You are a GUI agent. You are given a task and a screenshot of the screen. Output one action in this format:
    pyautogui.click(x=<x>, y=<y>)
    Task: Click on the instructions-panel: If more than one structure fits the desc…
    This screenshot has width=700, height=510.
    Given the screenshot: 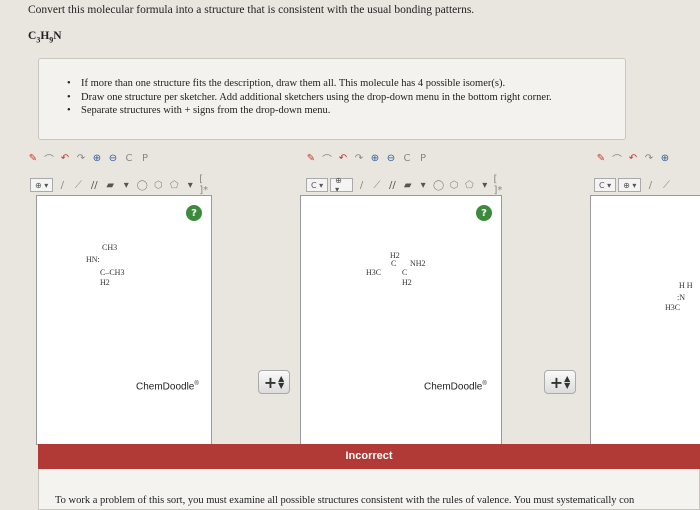 What is the action you would take?
    pyautogui.click(x=332, y=99)
    